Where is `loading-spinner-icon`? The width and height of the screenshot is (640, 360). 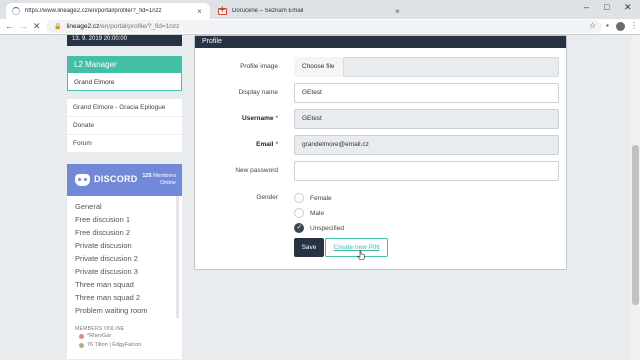 loading-spinner-icon is located at coordinates (16, 11).